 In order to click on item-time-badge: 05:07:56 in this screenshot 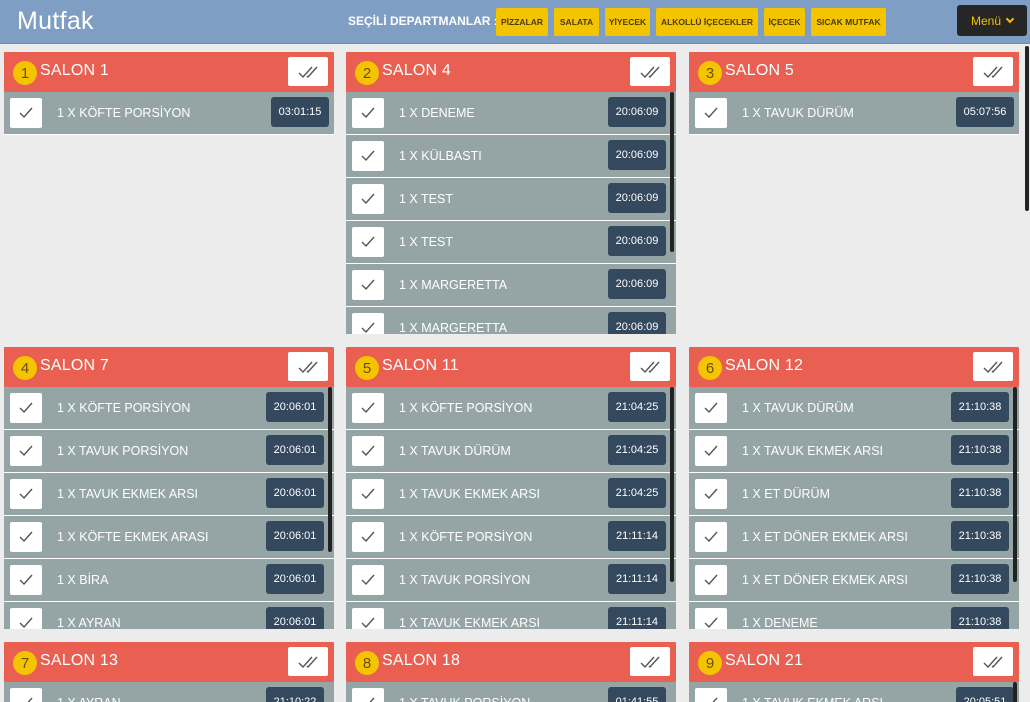, I will do `click(985, 112)`.